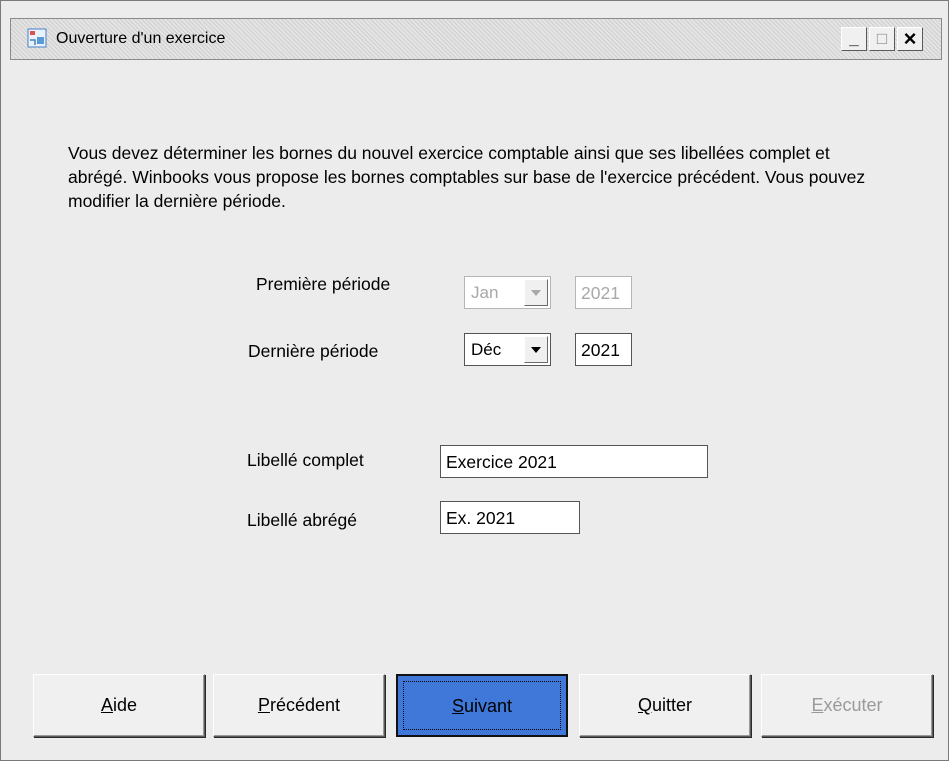 The width and height of the screenshot is (949, 761). I want to click on quit-label: uitter, so click(672, 705).